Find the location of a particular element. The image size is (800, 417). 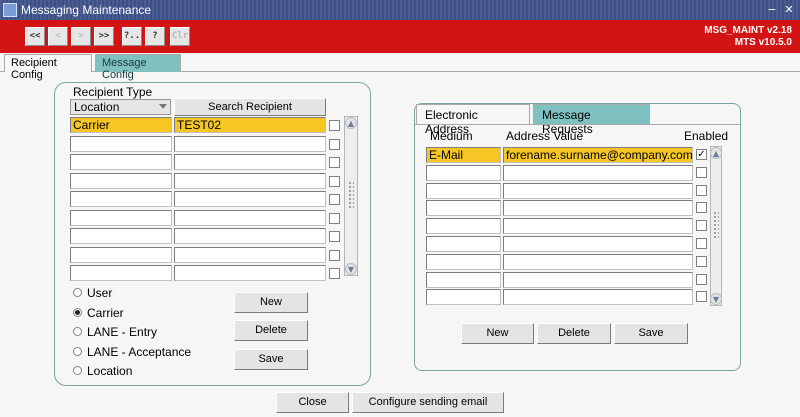

address-value-cell: forename.surname@company.com is located at coordinates (598, 155).